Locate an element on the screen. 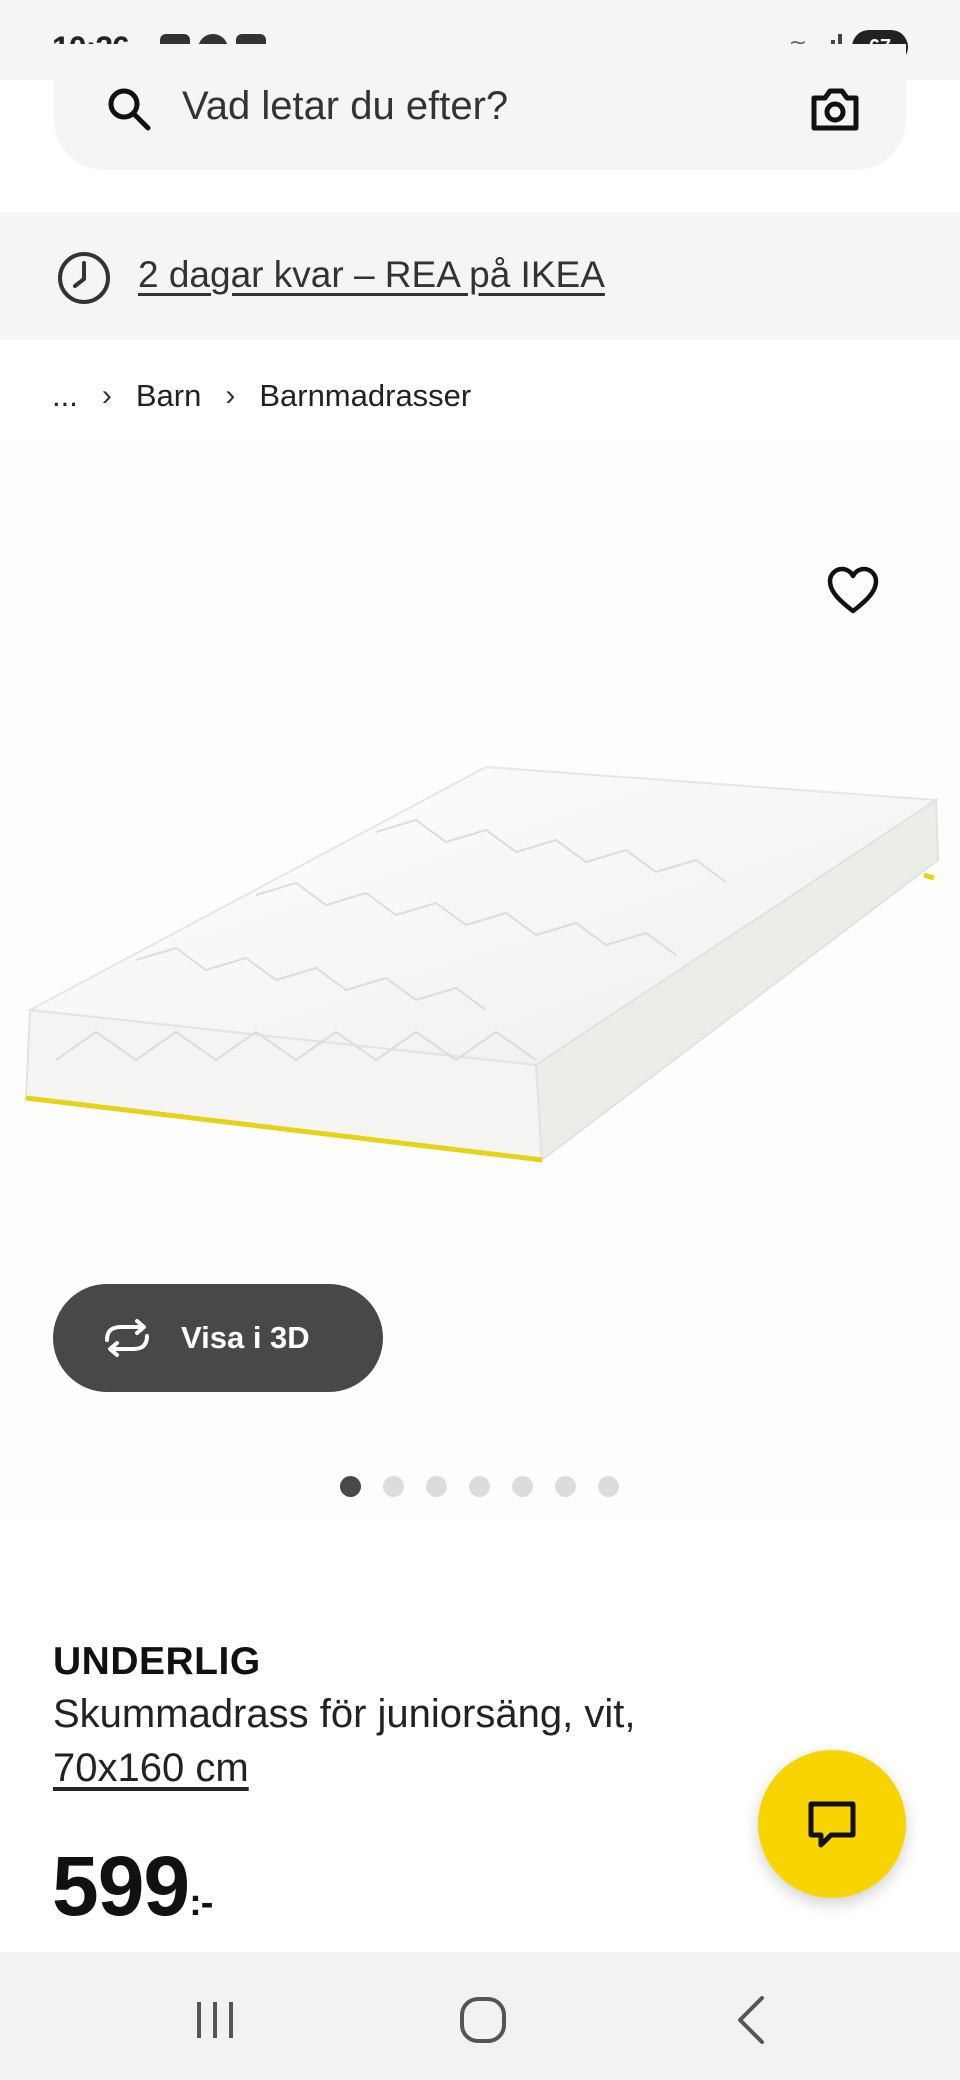  breadcrumb-item-barnmadrasser: Barnmadrasser is located at coordinates (365, 396).